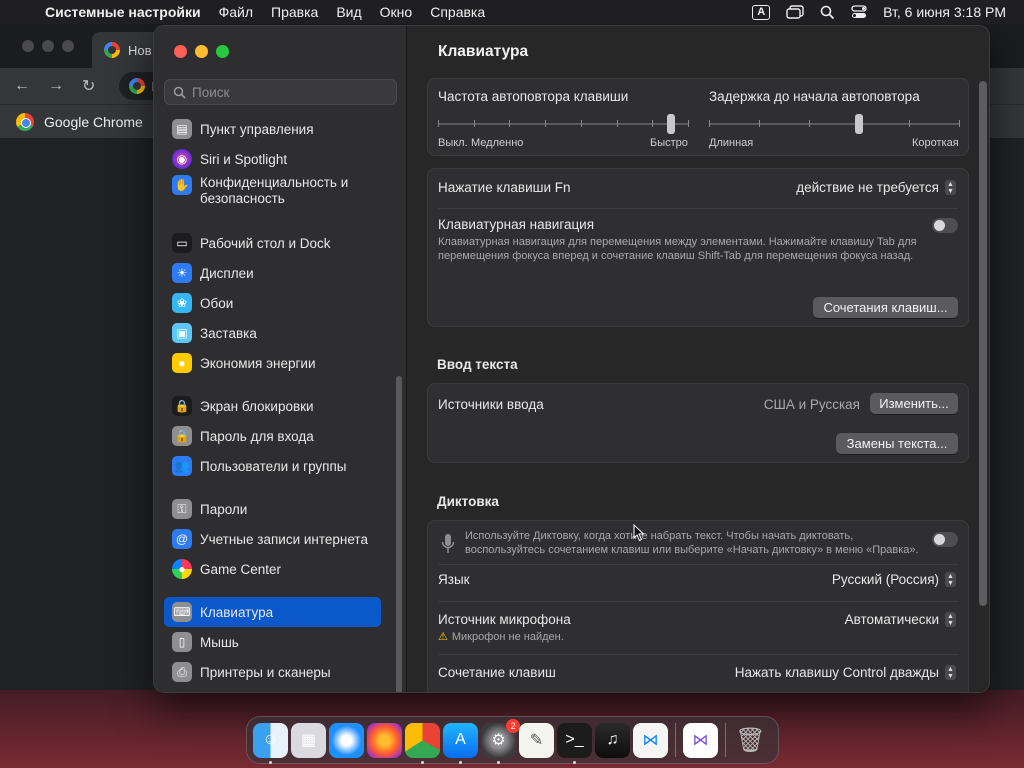 The image size is (1024, 768). What do you see at coordinates (834, 125) in the screenshot?
I see `repeat-delay-slider` at bounding box center [834, 125].